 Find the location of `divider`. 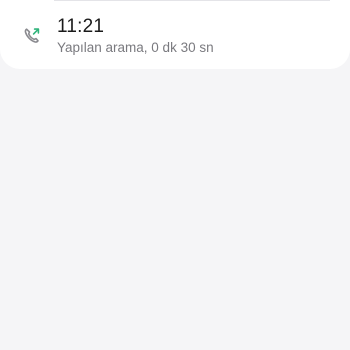

divider is located at coordinates (192, 0).